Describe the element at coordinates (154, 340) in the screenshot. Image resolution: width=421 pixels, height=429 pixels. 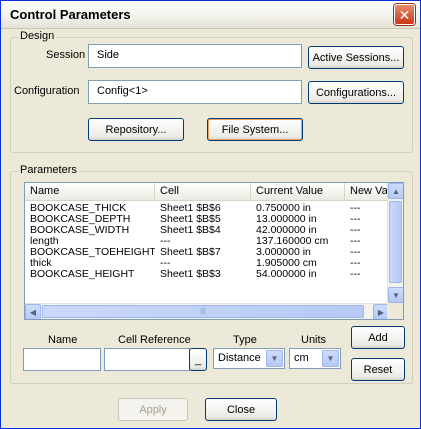
I see `cell-reference-label: Cell Reference` at that location.